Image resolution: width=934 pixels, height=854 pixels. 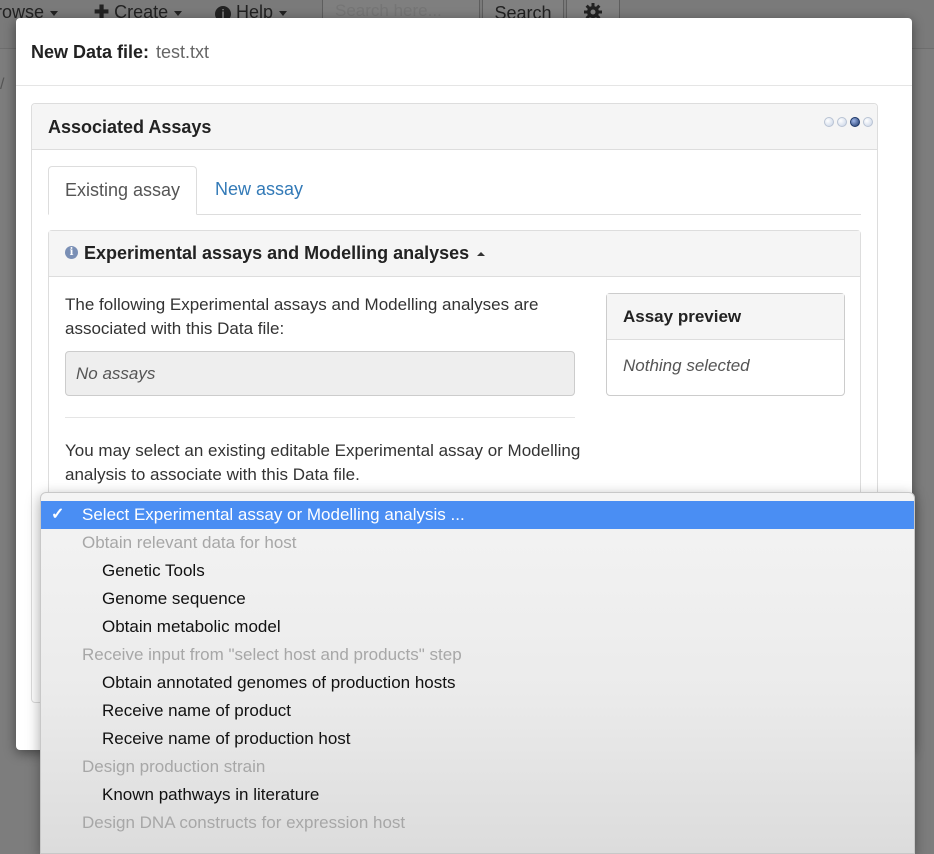 What do you see at coordinates (477, 571) in the screenshot?
I see `select-option: Genetic Tools` at bounding box center [477, 571].